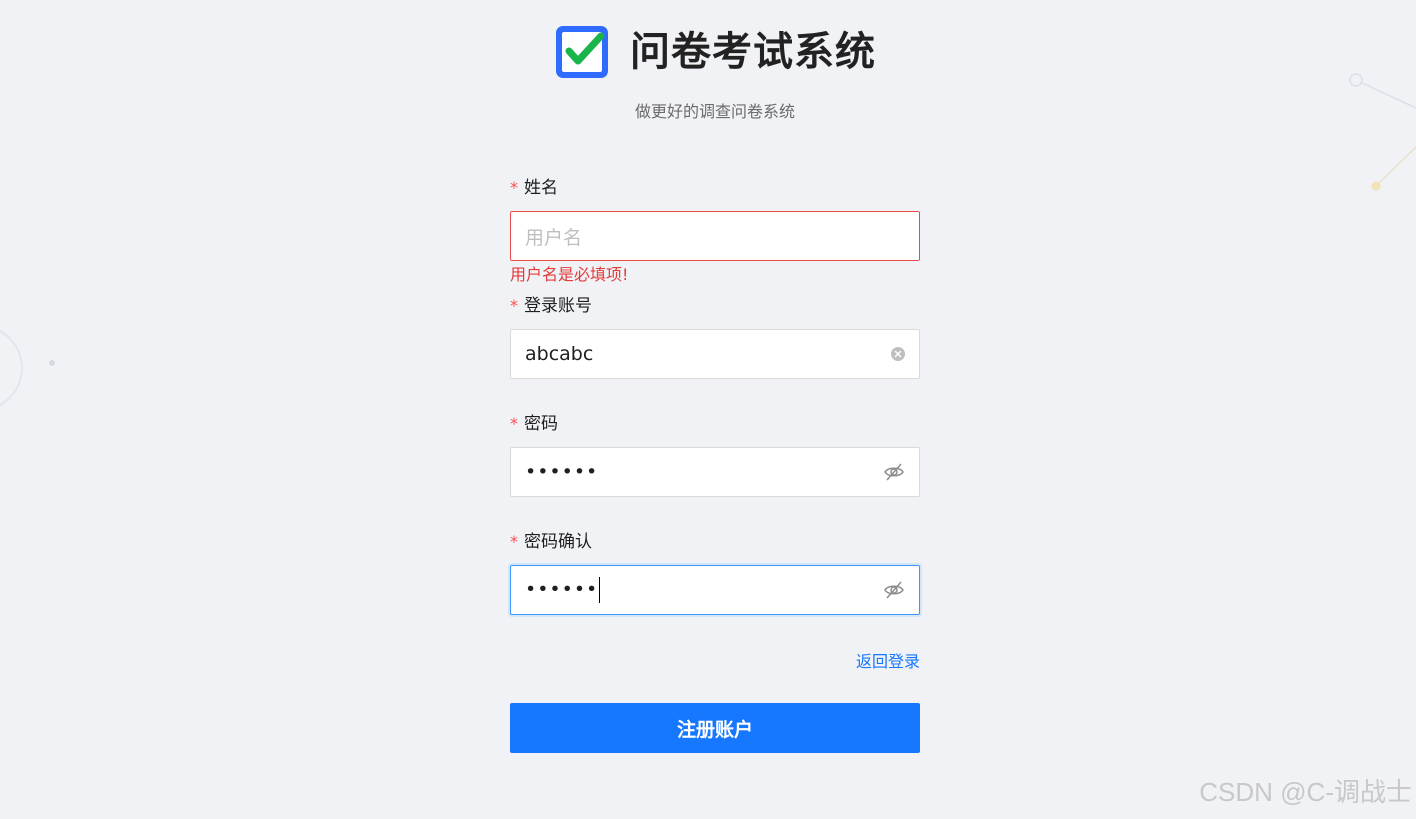  What do you see at coordinates (715, 236) in the screenshot?
I see `name-input: 用户名` at bounding box center [715, 236].